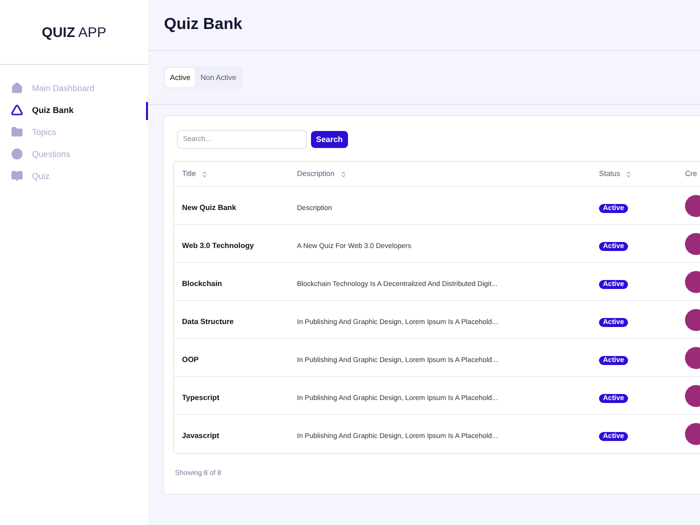 This screenshot has width=700, height=525. What do you see at coordinates (17, 88) in the screenshot?
I see `home-icon` at bounding box center [17, 88].